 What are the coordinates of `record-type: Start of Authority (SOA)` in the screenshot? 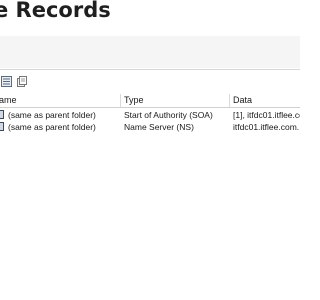 It's located at (168, 115).